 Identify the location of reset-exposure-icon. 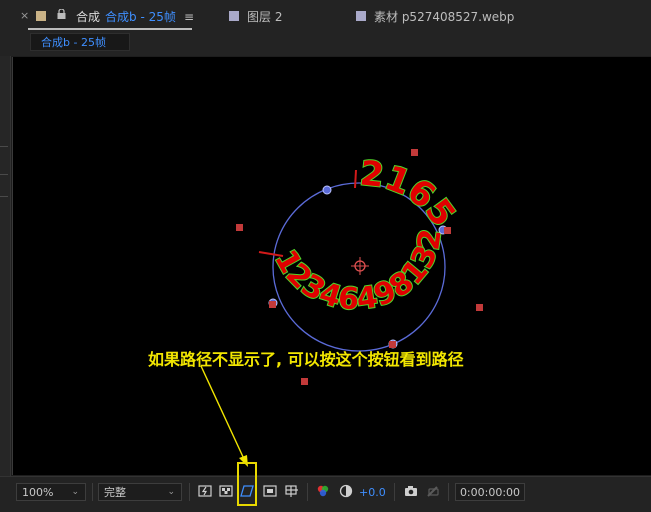
(346, 491).